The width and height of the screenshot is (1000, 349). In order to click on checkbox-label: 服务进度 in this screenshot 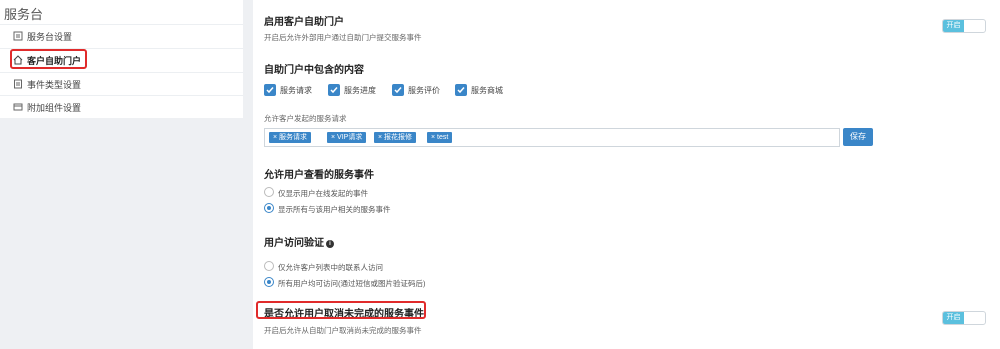, I will do `click(360, 90)`.